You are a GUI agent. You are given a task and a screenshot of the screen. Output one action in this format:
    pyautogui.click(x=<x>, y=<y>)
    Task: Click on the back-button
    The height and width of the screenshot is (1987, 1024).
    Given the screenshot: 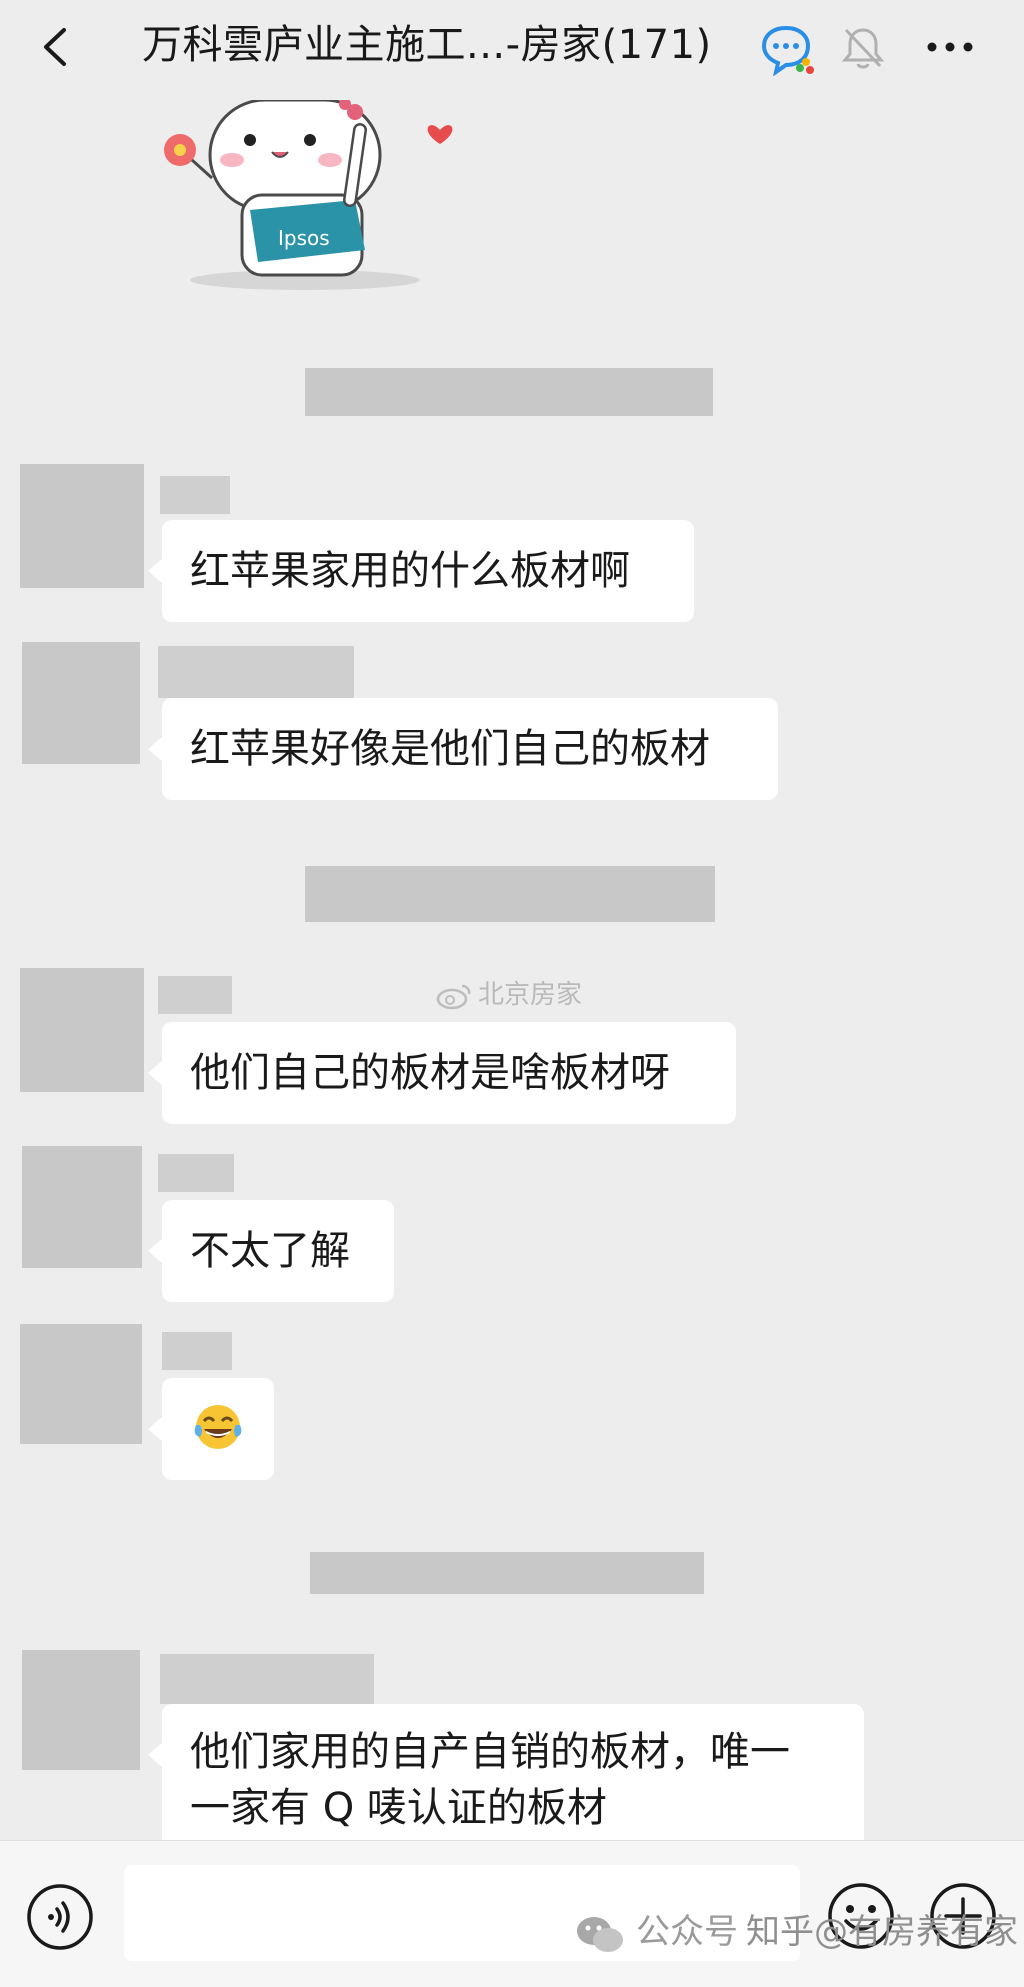 What is the action you would take?
    pyautogui.click(x=57, y=47)
    